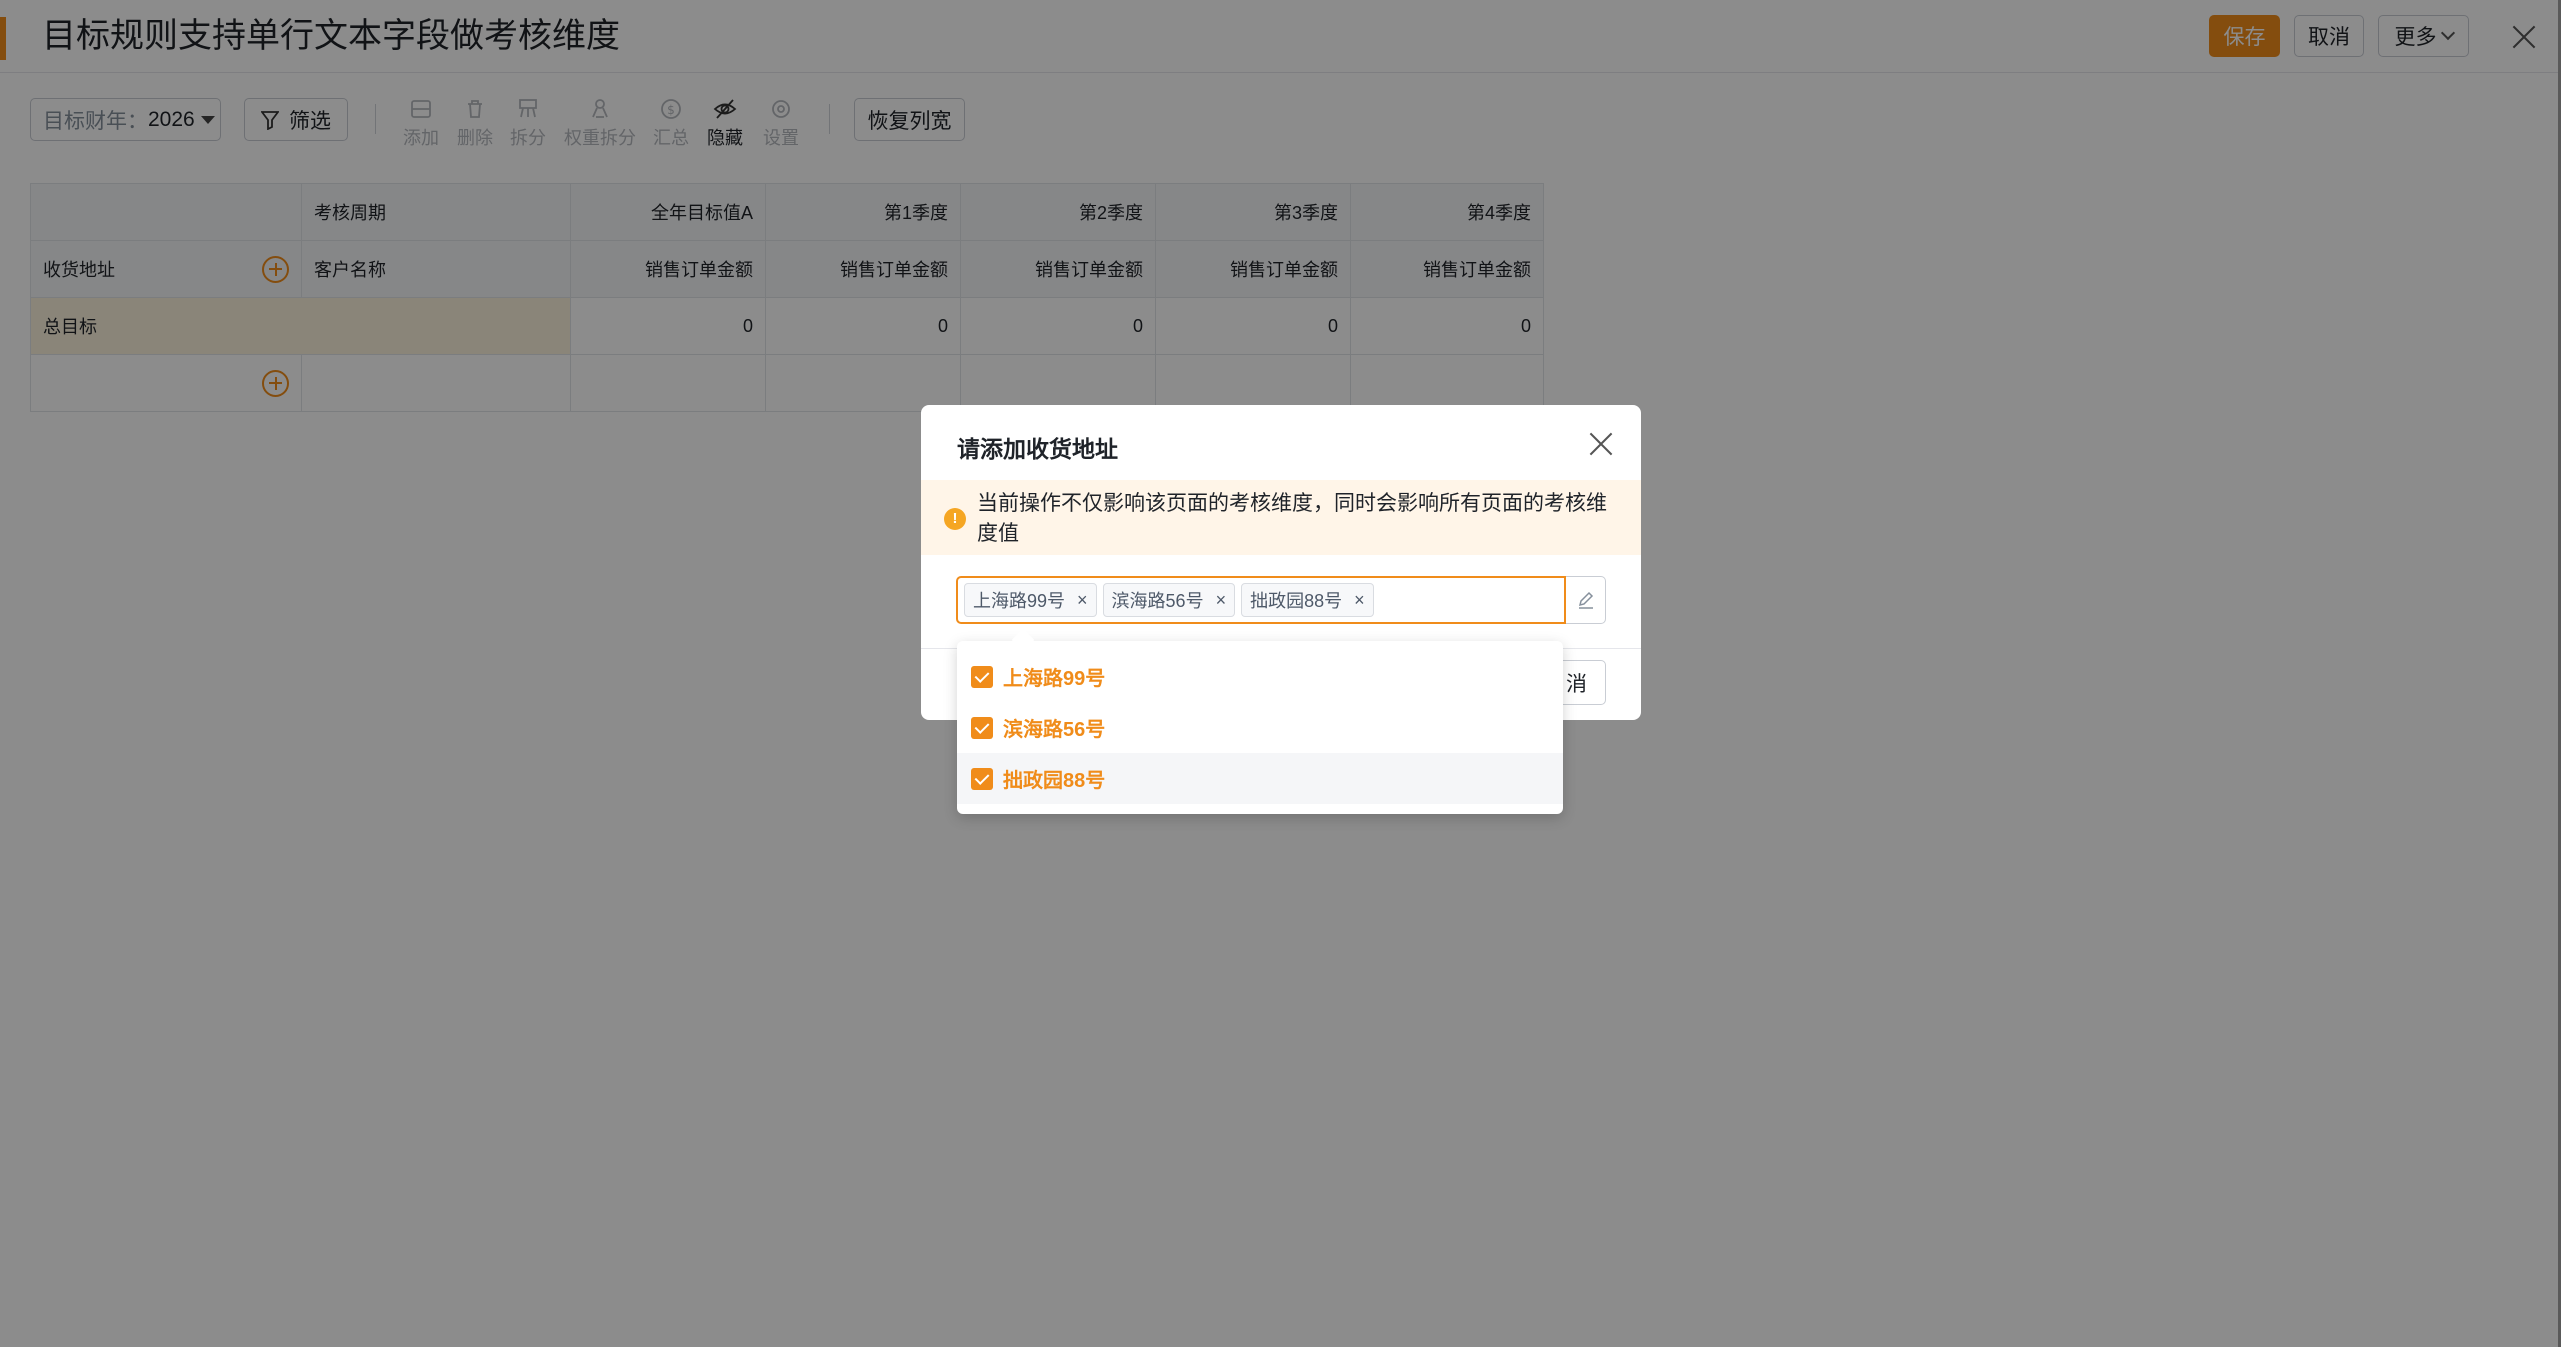  I want to click on selected-tag: 上海路99号 ×, so click(1030, 600).